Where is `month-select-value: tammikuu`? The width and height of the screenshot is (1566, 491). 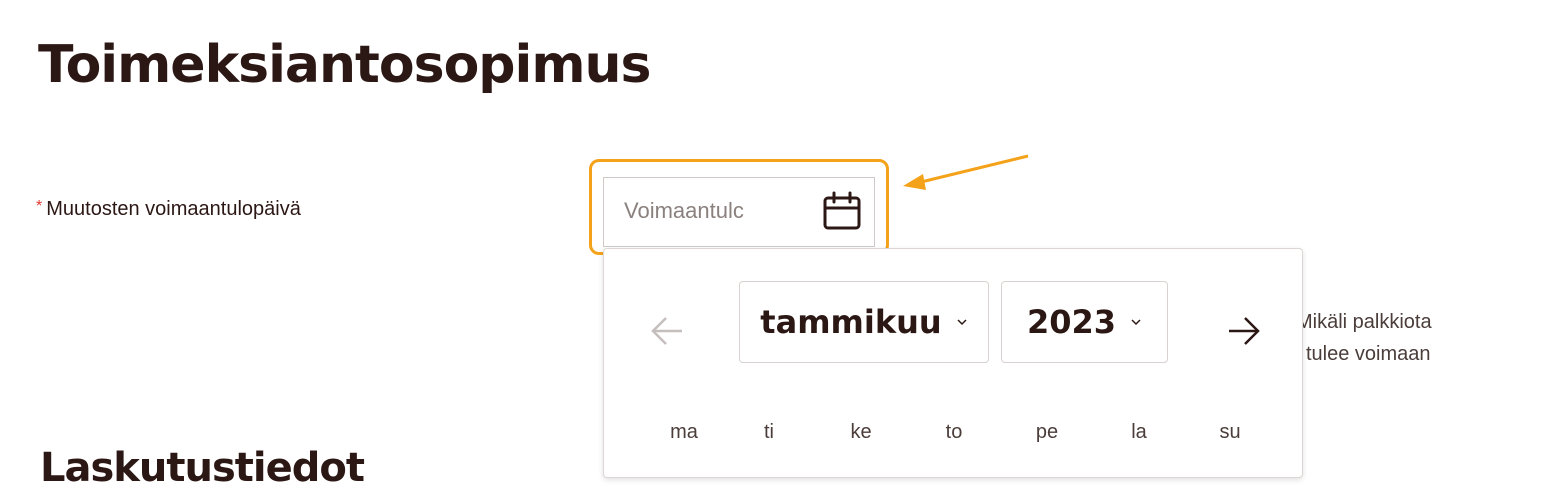
month-select-value: tammikuu is located at coordinates (851, 322).